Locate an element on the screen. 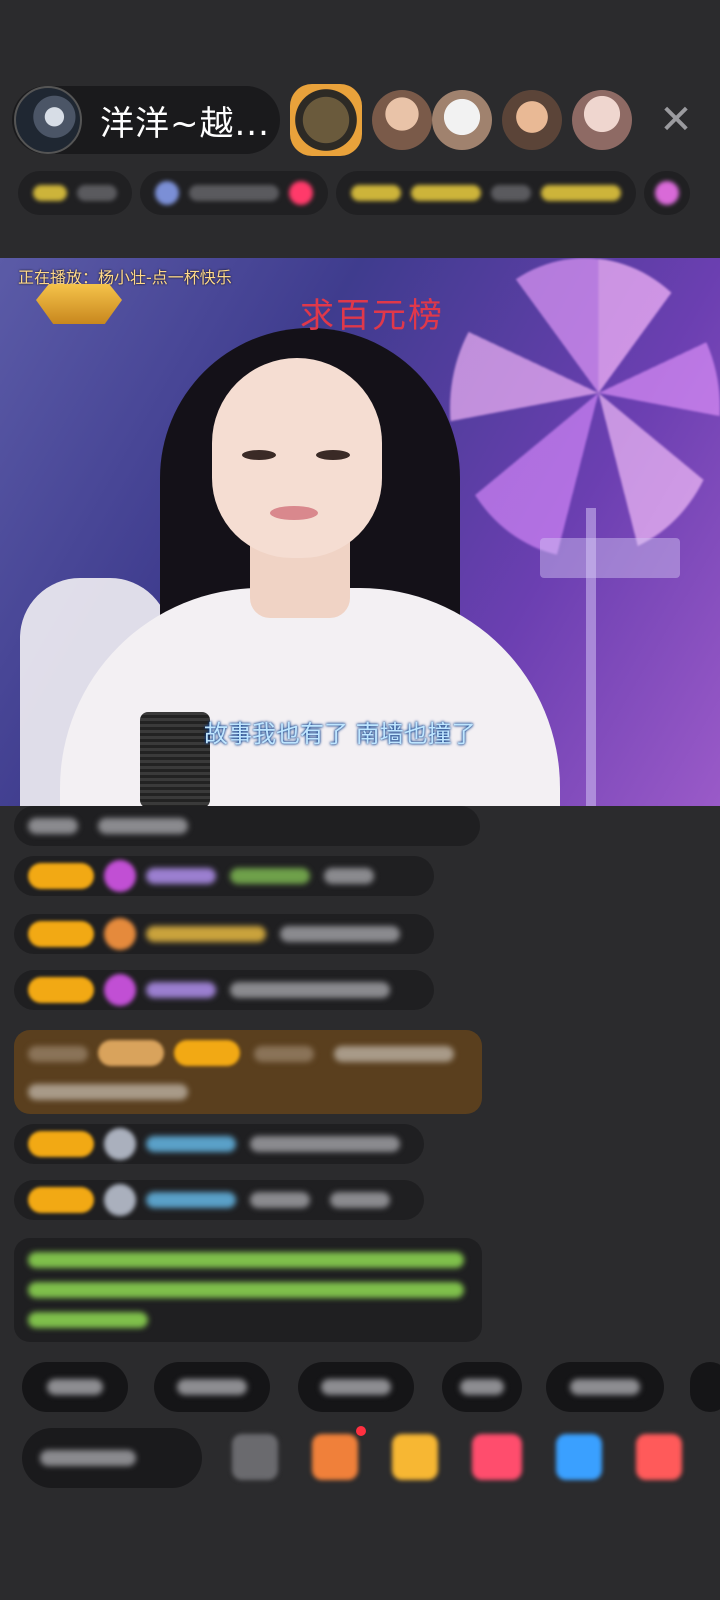 Image resolution: width=720 pixels, height=1600 pixels. system-notice-message is located at coordinates (248, 1290).